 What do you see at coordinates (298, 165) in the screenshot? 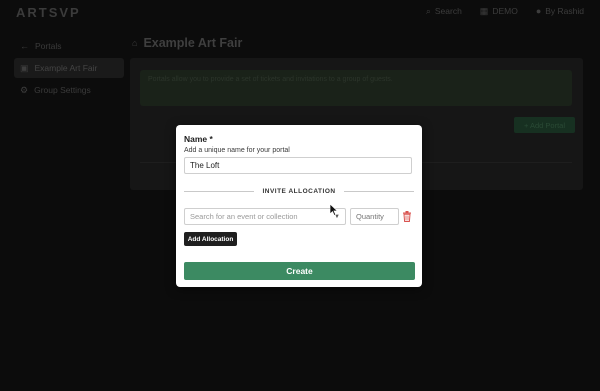
I see `name-field` at bounding box center [298, 165].